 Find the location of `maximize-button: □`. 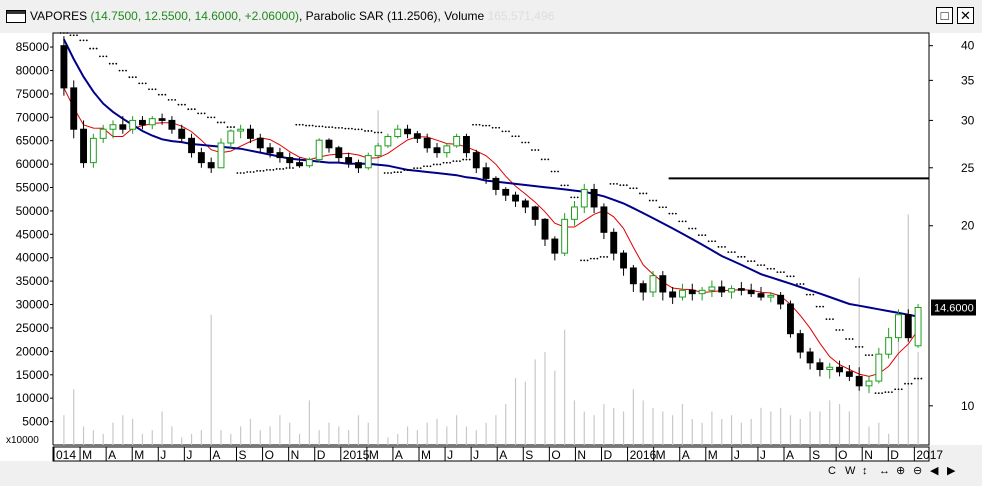

maximize-button: □ is located at coordinates (944, 15).